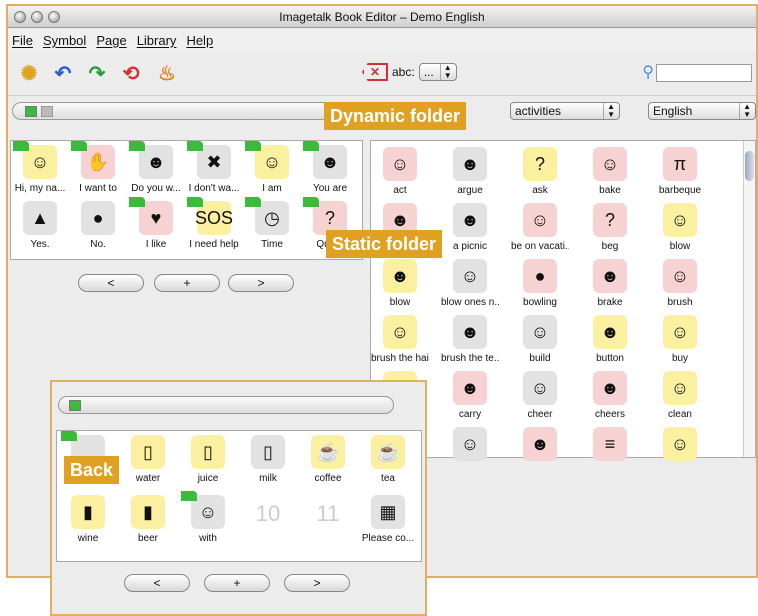 The width and height of the screenshot is (758, 616). What do you see at coordinates (704, 73) in the screenshot?
I see `search-input` at bounding box center [704, 73].